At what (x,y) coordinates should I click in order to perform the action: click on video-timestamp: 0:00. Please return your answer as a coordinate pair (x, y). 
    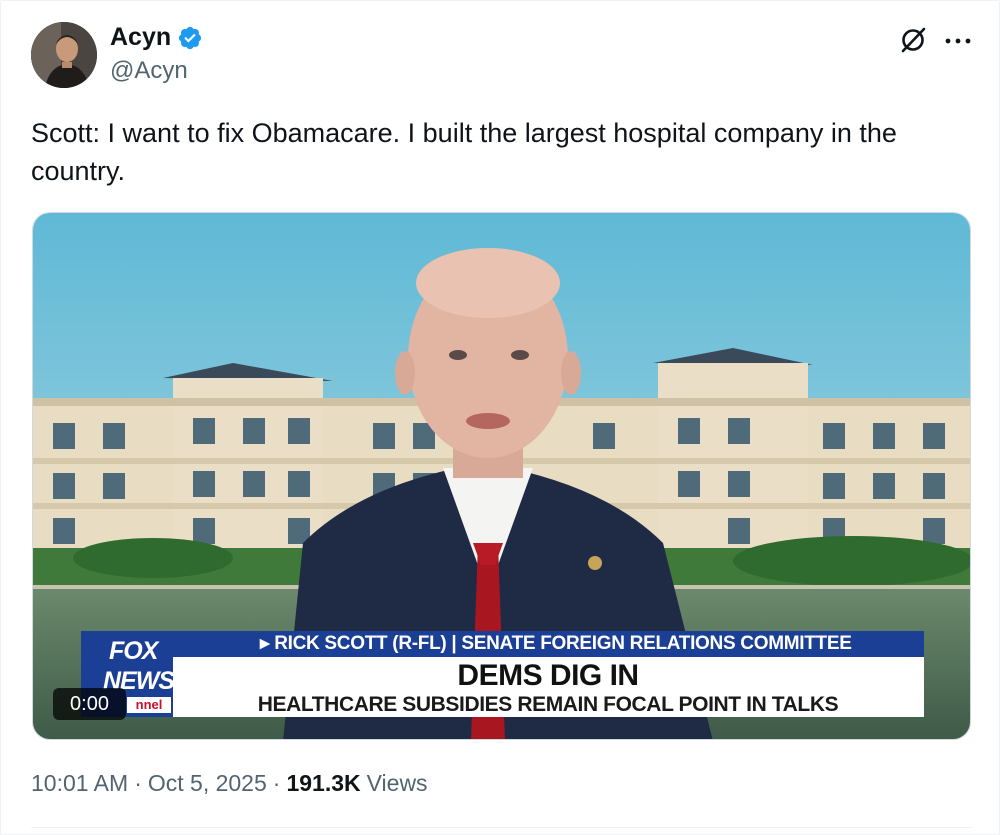
    Looking at the image, I should click on (89, 704).